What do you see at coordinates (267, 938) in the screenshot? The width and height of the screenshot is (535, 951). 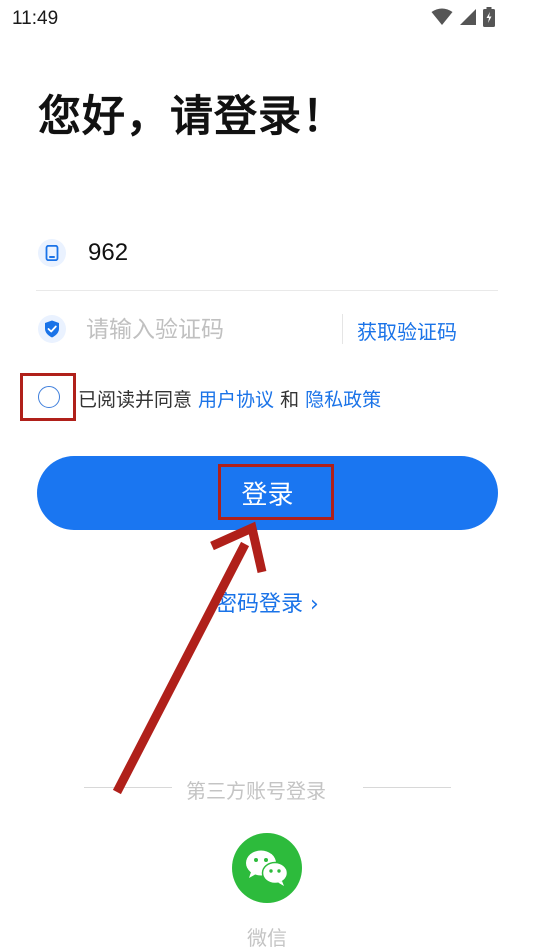 I see `wechat-label: 微信` at bounding box center [267, 938].